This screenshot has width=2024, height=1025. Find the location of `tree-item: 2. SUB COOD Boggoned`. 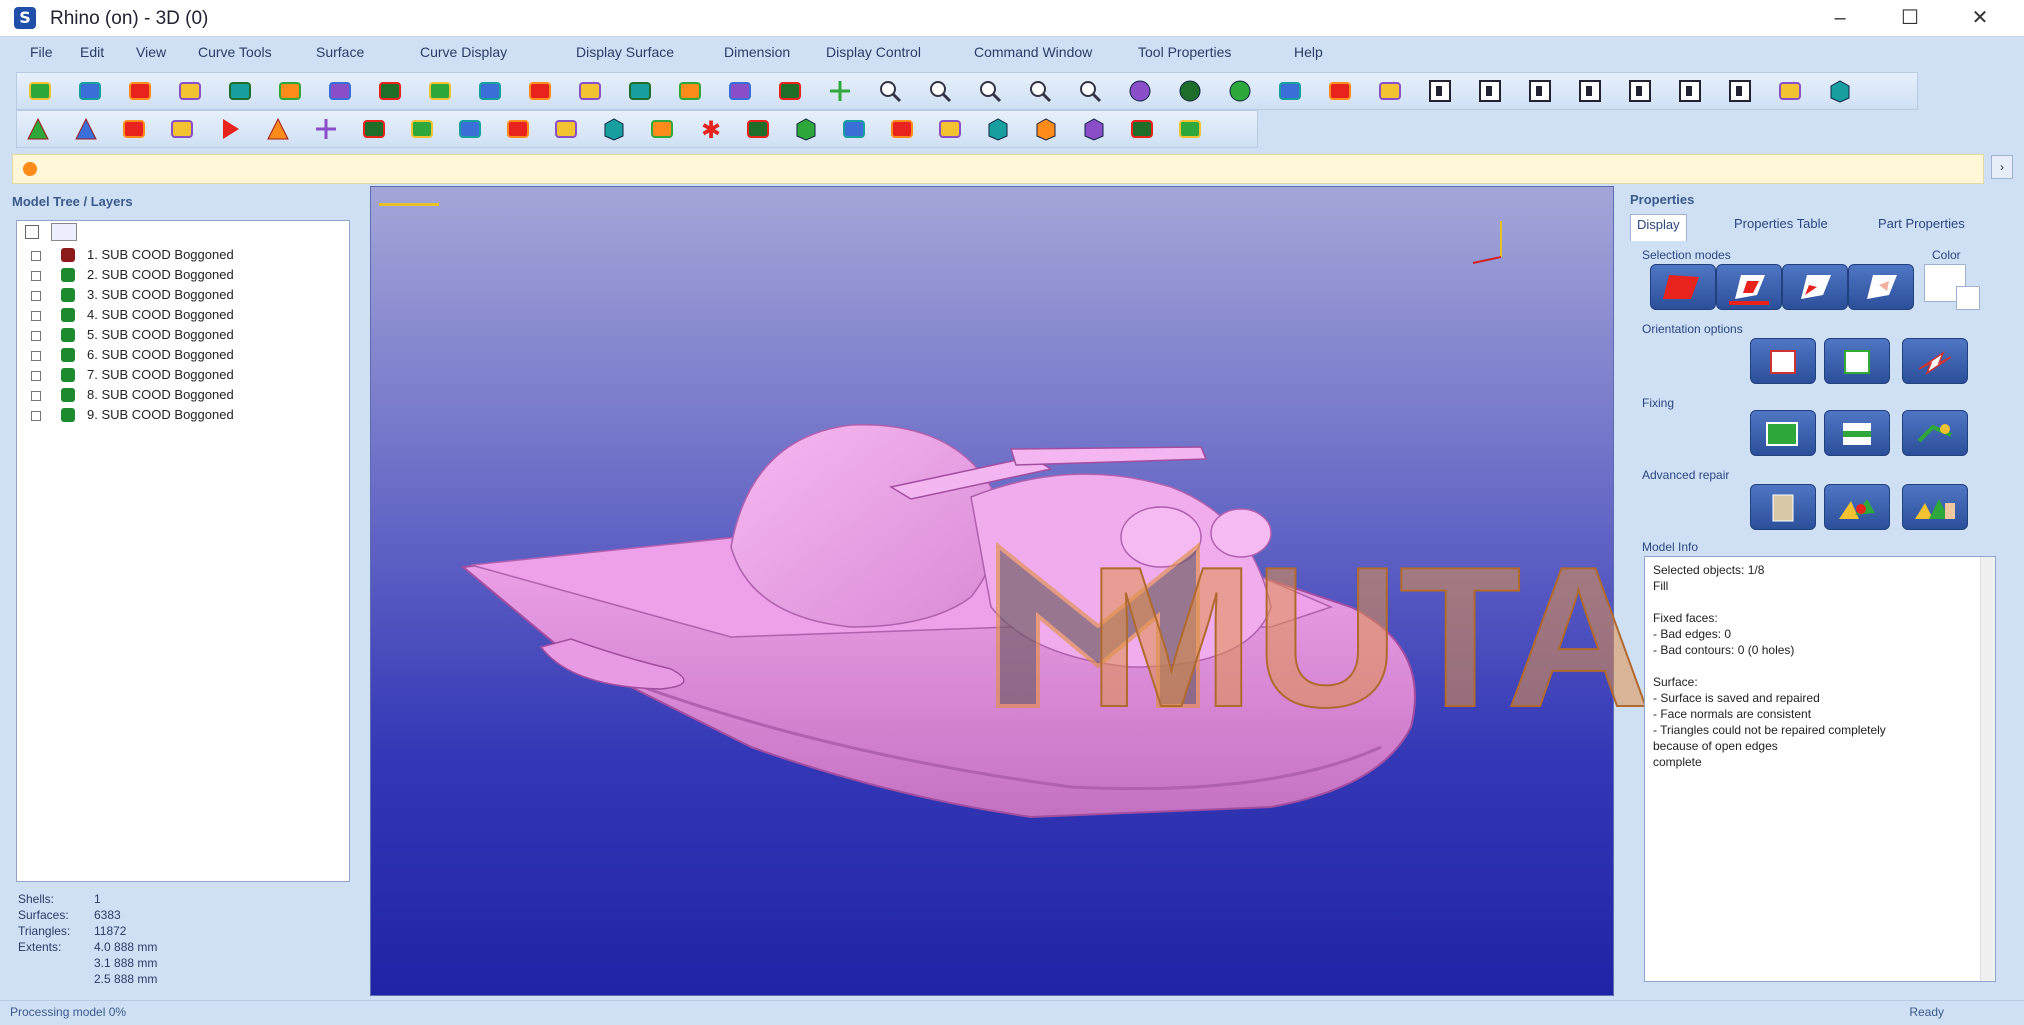

tree-item: 2. SUB COOD Boggoned is located at coordinates (175, 275).